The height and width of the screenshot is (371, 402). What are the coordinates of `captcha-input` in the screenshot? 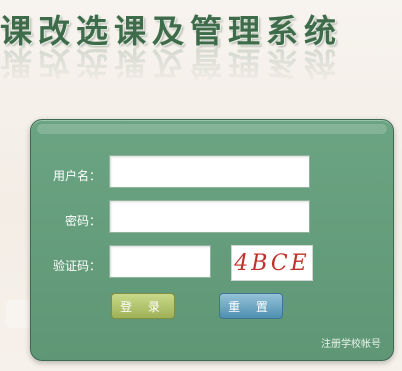 It's located at (160, 261).